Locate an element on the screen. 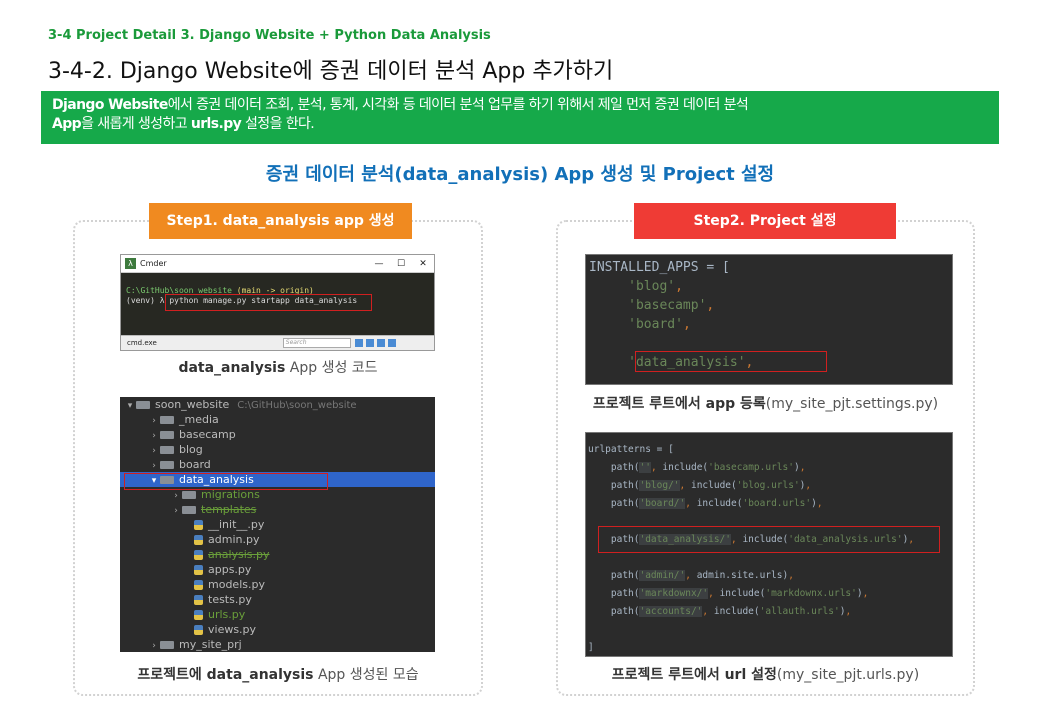 This screenshot has width=1040, height=720. caption-text: (my_site_pjt.urls.py) is located at coordinates (848, 675).